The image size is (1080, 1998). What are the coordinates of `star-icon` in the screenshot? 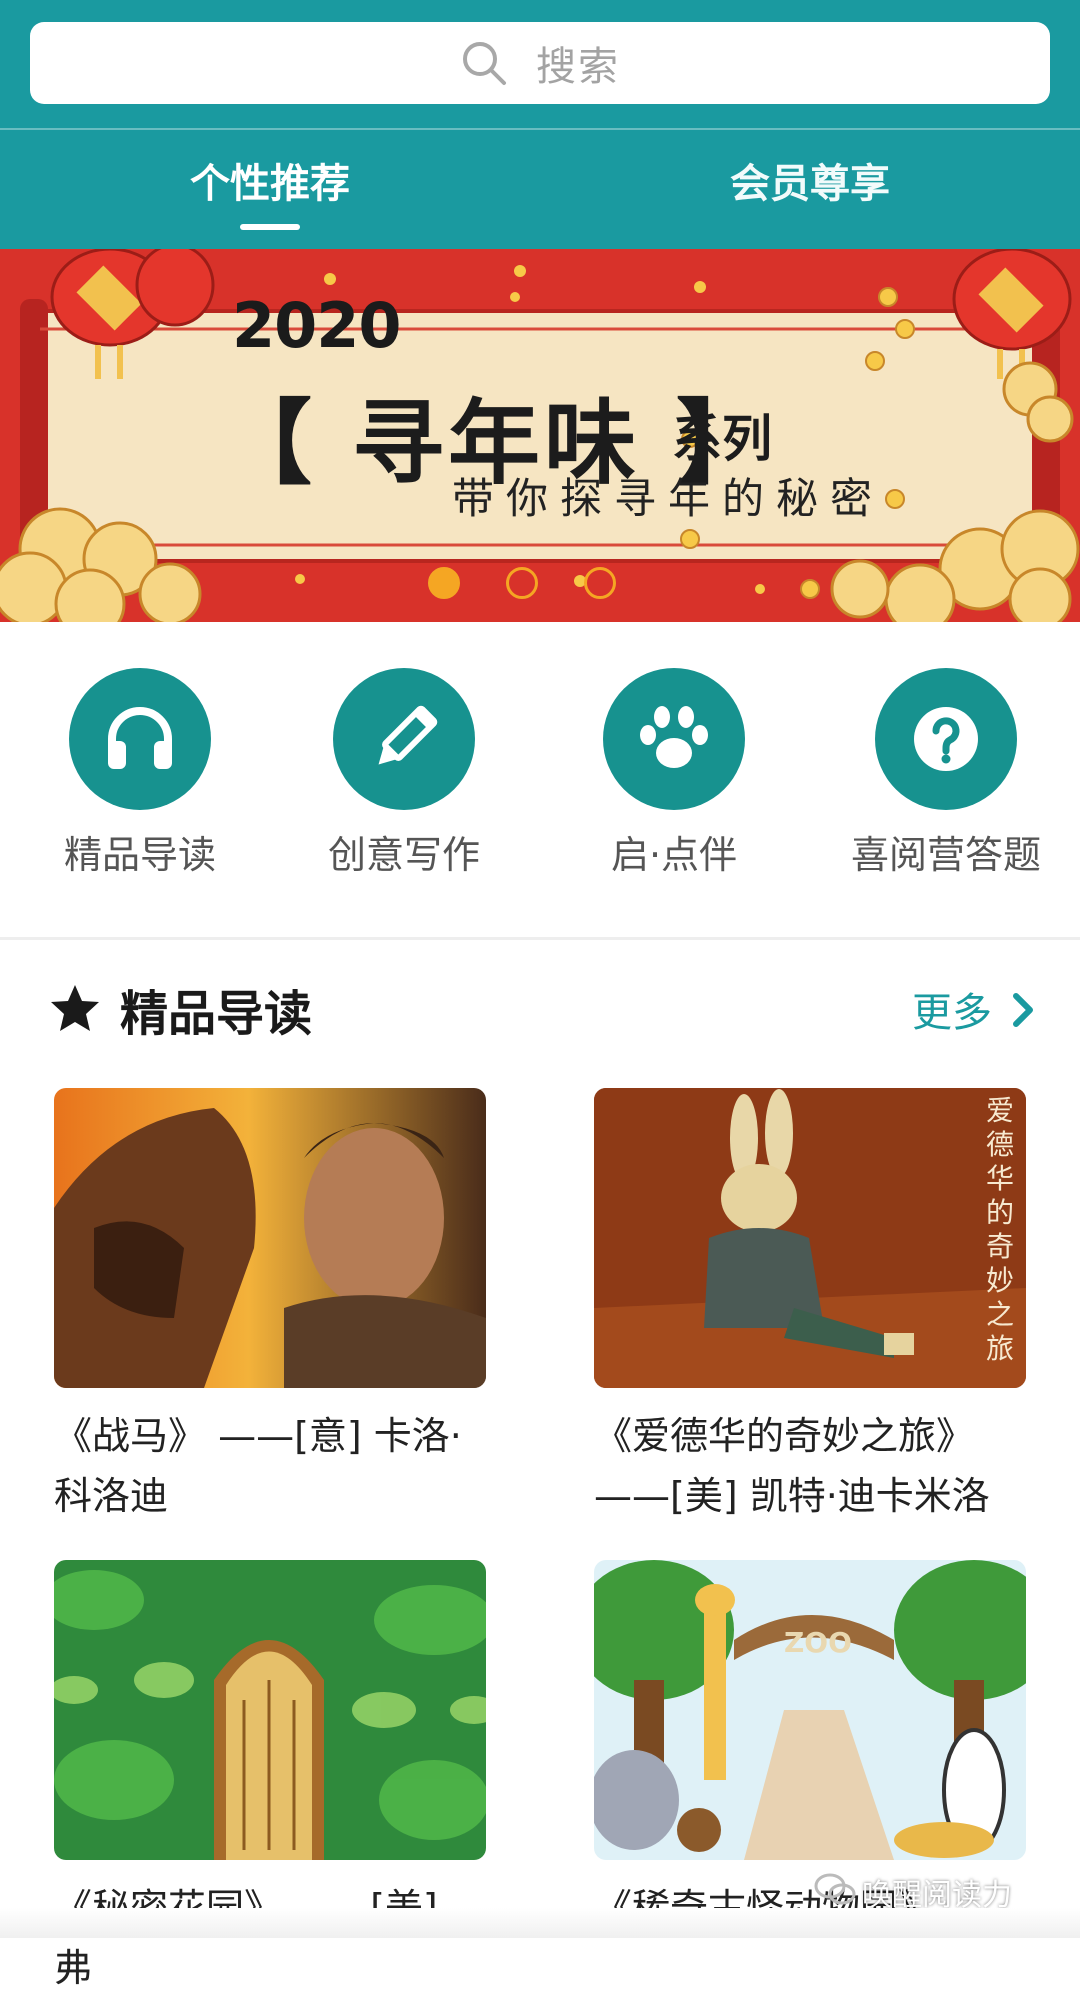 It's located at (75, 1008).